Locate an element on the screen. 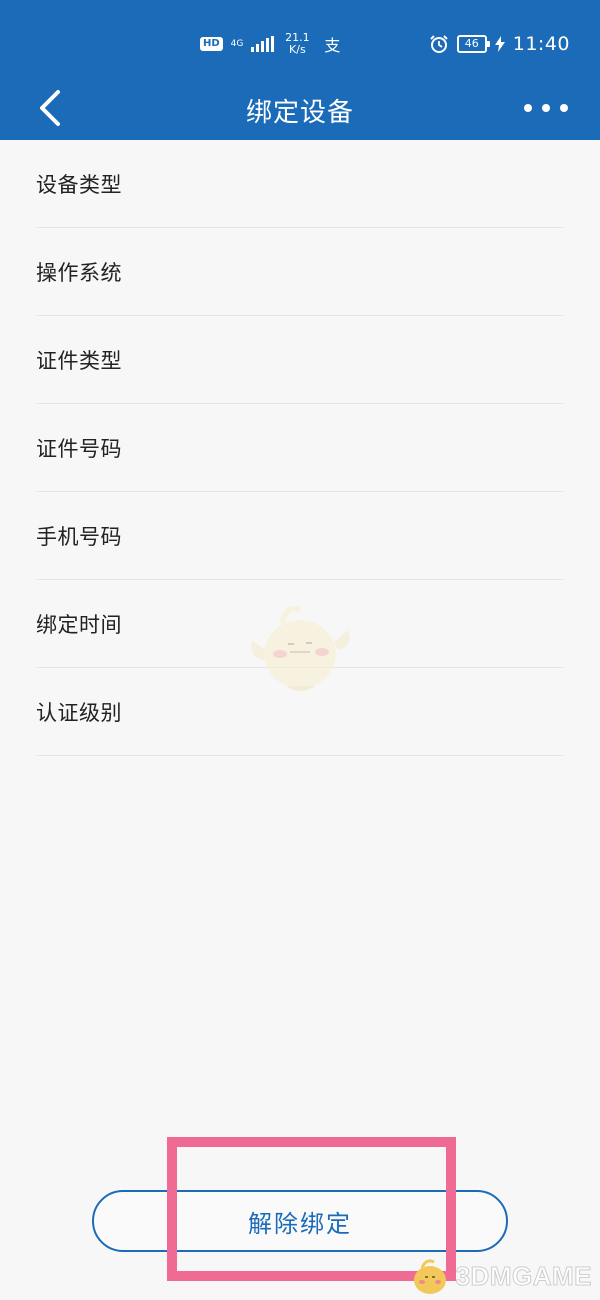  status-bar: HD 4G 21.1 K/s 支 46 11:40 is located at coordinates (300, 38).